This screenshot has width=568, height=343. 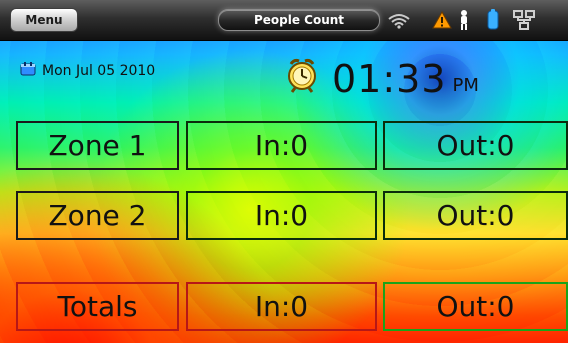 I want to click on zone-2-label-box: Zone 2, so click(x=97, y=215).